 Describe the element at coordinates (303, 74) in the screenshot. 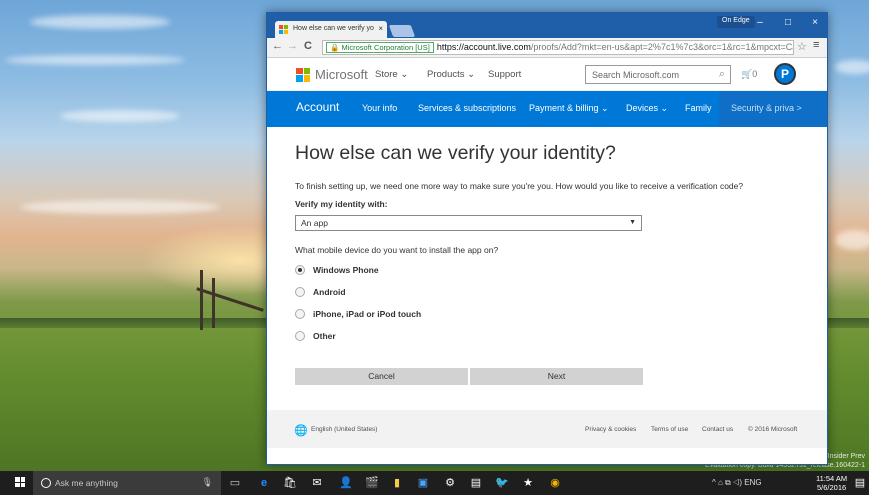

I see `microsoft-logo-icon` at that location.